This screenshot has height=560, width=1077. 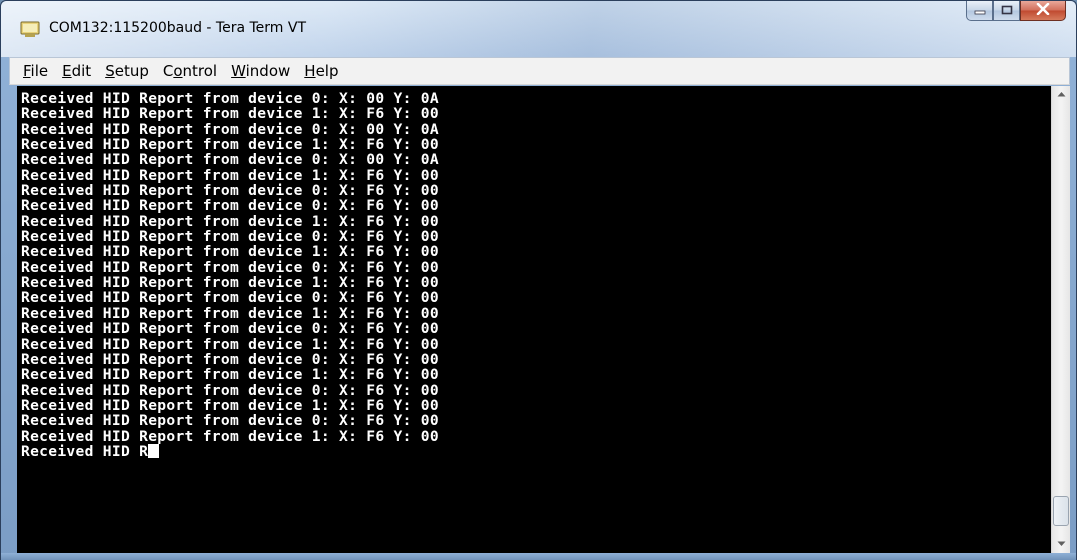 I want to click on menu-file-label: ile, so click(x=39, y=71).